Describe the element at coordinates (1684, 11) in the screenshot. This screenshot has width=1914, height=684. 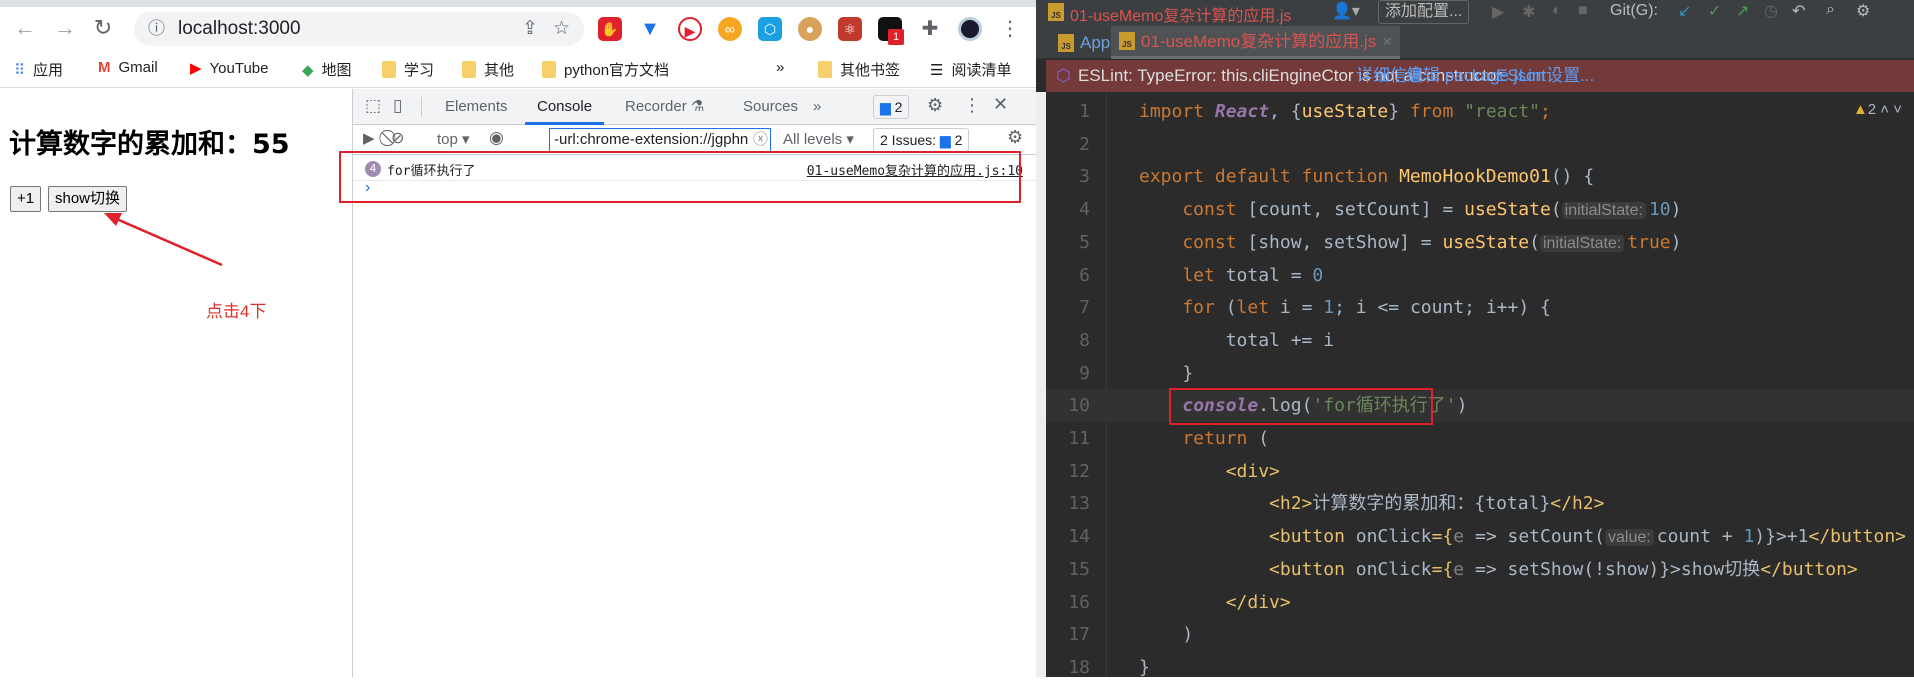
I see `git-update-icon: ↙` at that location.